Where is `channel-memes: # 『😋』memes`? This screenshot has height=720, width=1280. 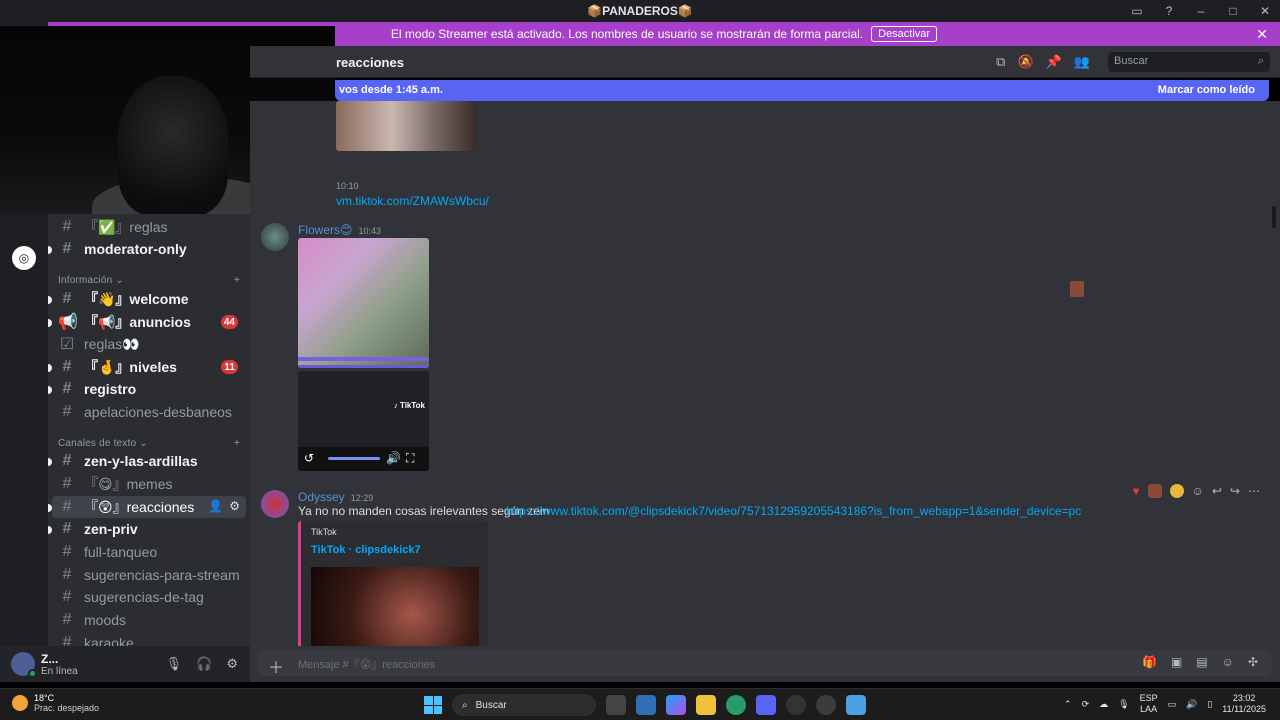 channel-memes: # 『😋』memes is located at coordinates (149, 484).